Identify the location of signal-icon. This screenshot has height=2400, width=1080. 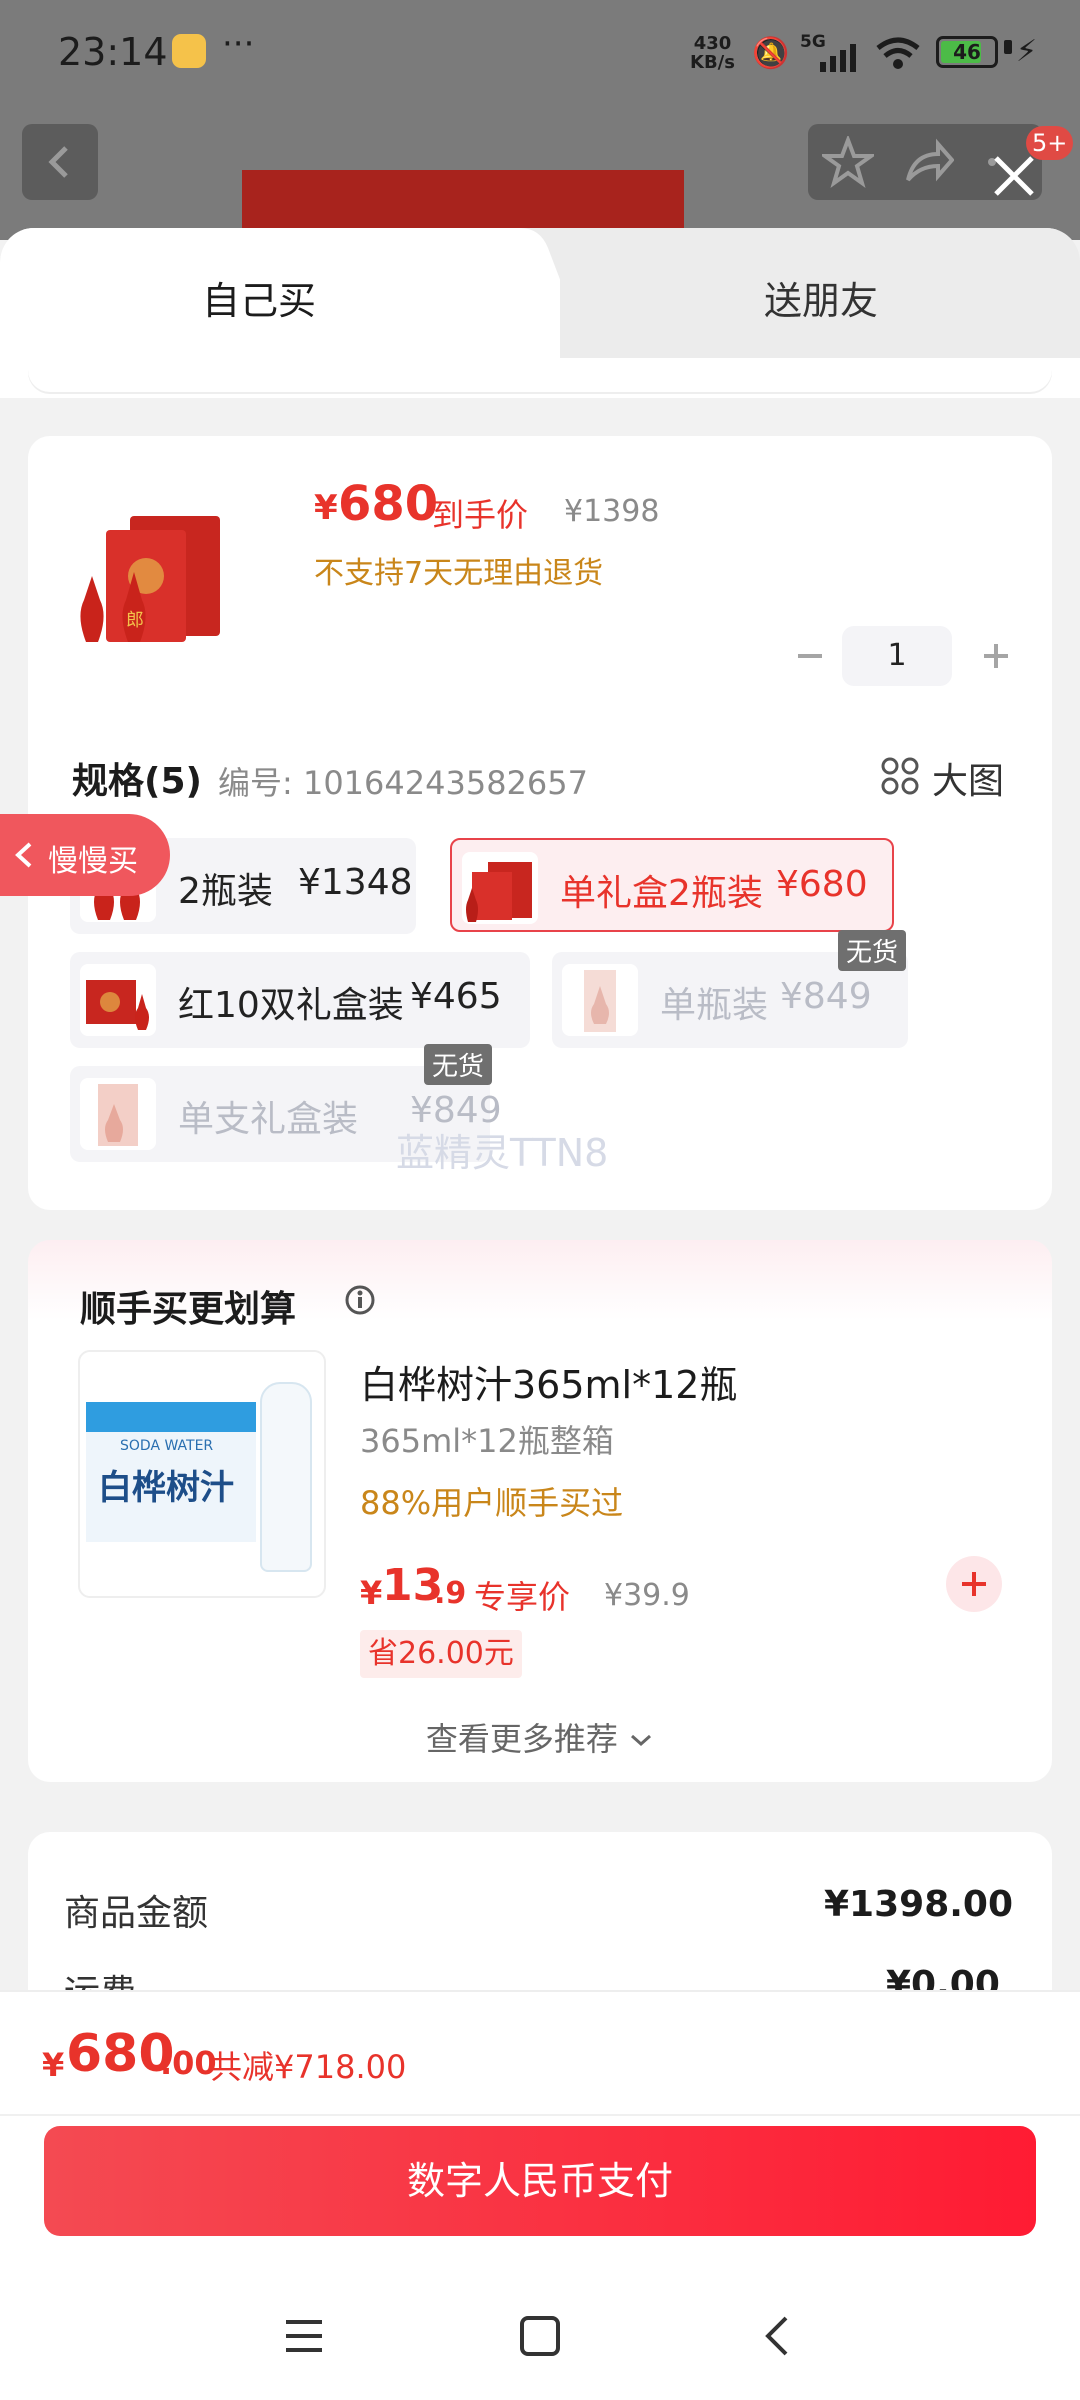
(840, 56).